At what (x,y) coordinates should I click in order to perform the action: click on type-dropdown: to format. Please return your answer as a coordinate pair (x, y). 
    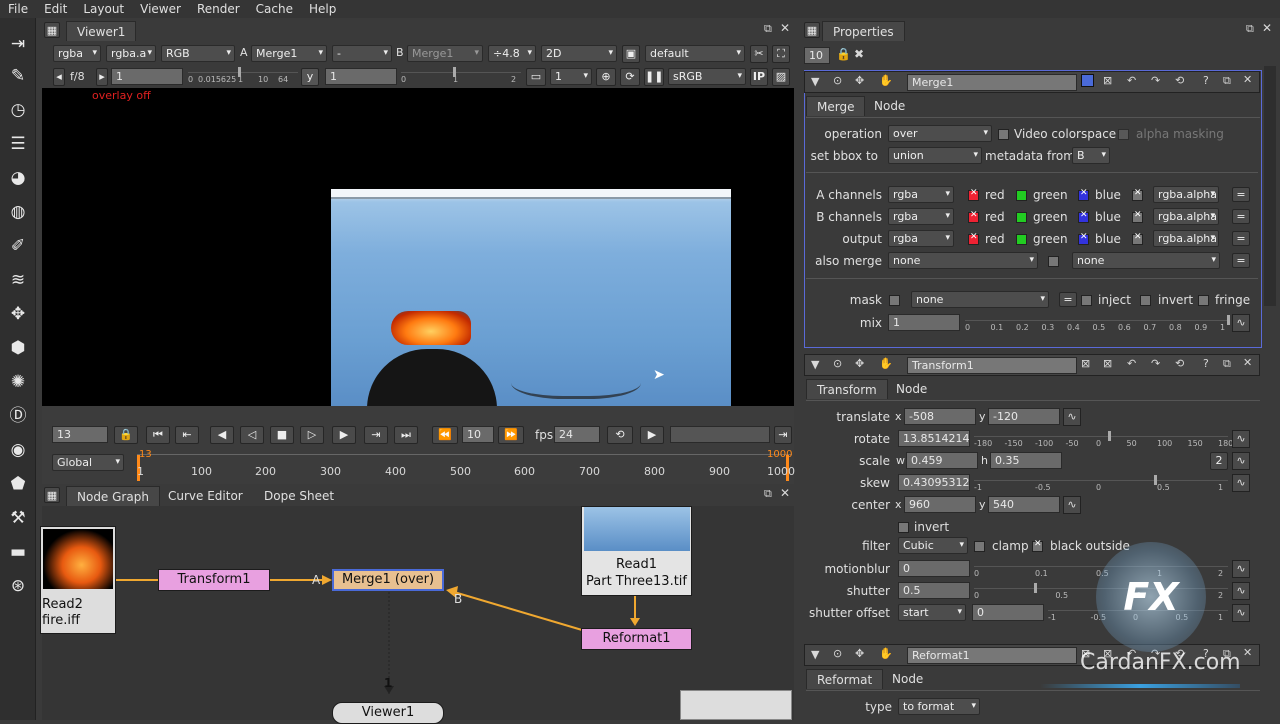
    Looking at the image, I should click on (939, 706).